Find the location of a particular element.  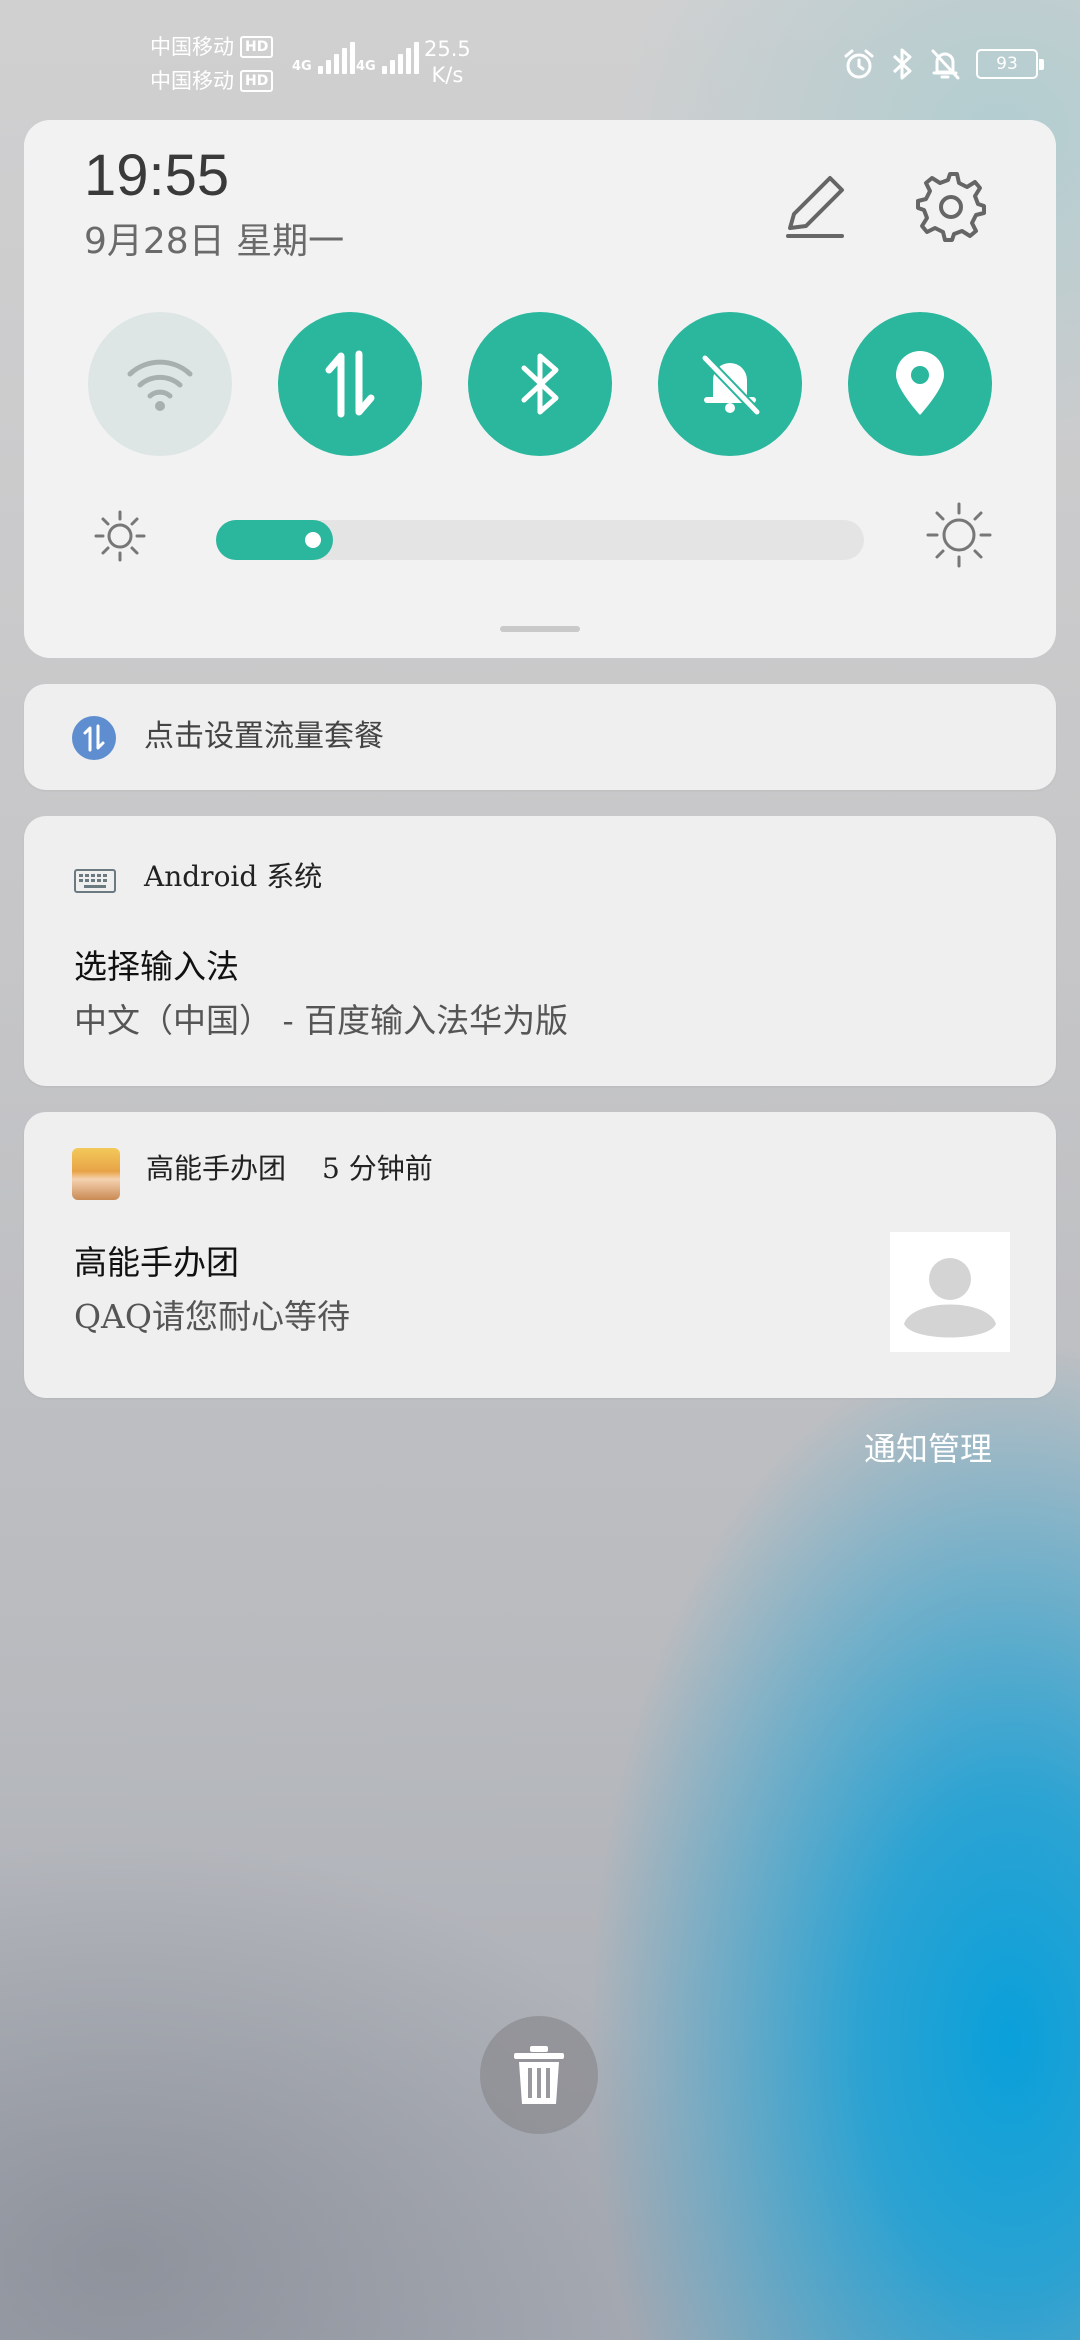

network-speed: 25.5 K/s is located at coordinates (447, 62).